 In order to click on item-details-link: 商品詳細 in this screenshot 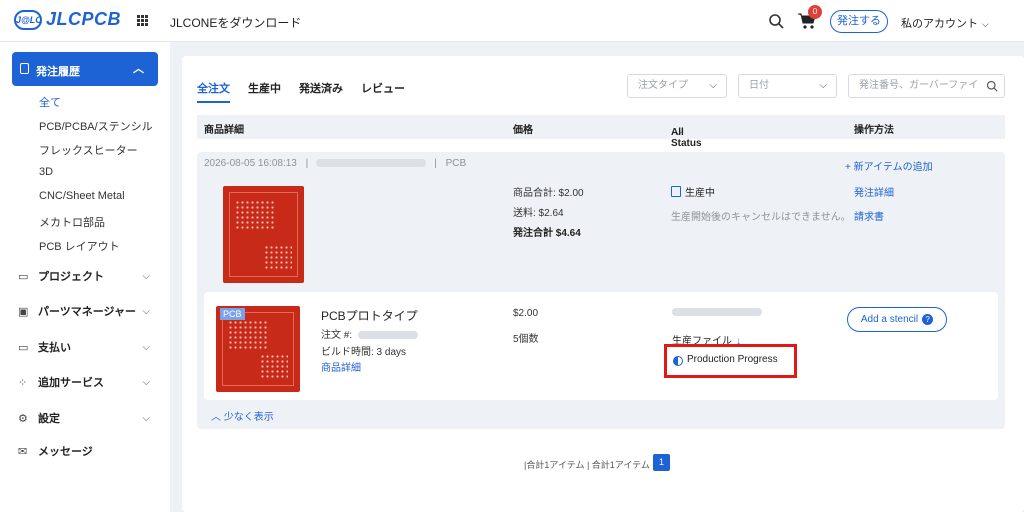, I will do `click(341, 366)`.